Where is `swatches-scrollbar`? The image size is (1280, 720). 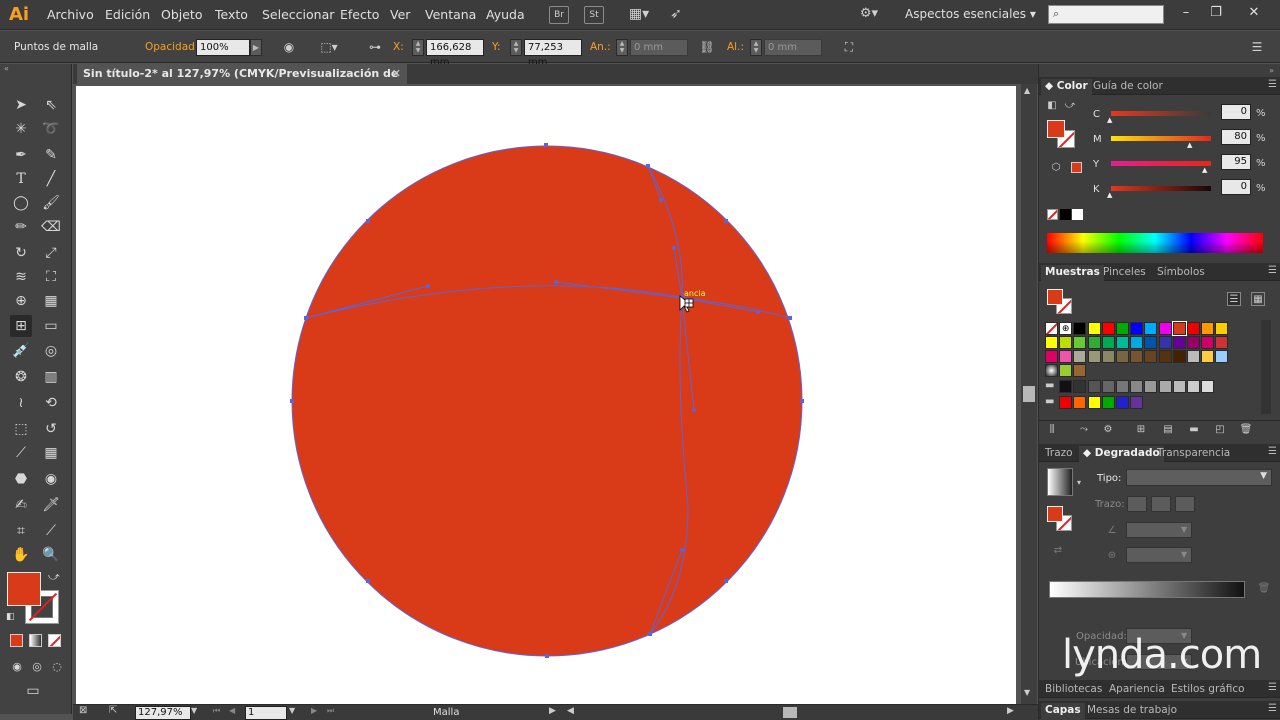 swatches-scrollbar is located at coordinates (1266, 367).